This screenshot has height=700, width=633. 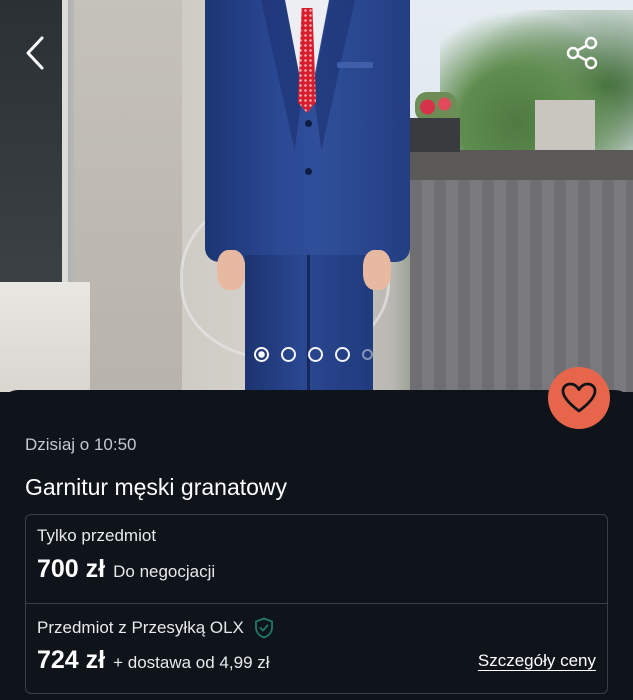 What do you see at coordinates (309, 323) in the screenshot?
I see `suit-trousers` at bounding box center [309, 323].